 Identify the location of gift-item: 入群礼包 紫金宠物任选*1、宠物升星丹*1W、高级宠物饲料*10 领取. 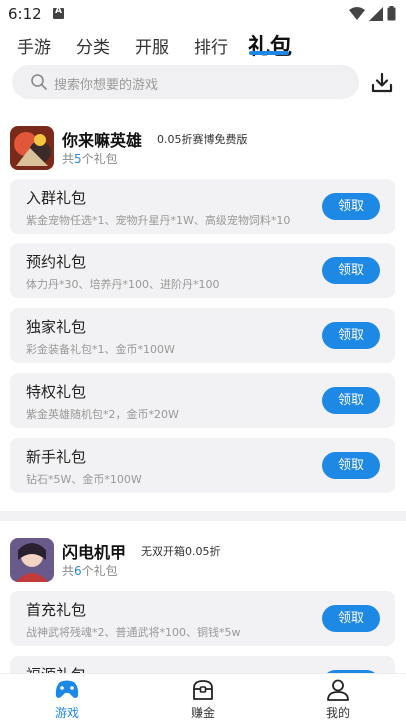
(202, 206).